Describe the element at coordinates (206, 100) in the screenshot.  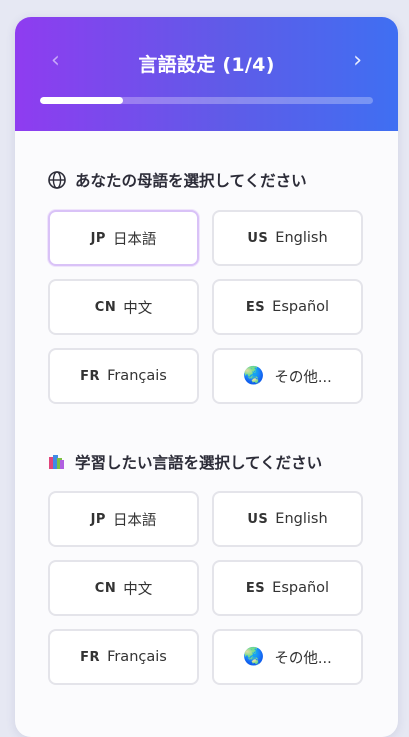
I see `progress-bar` at that location.